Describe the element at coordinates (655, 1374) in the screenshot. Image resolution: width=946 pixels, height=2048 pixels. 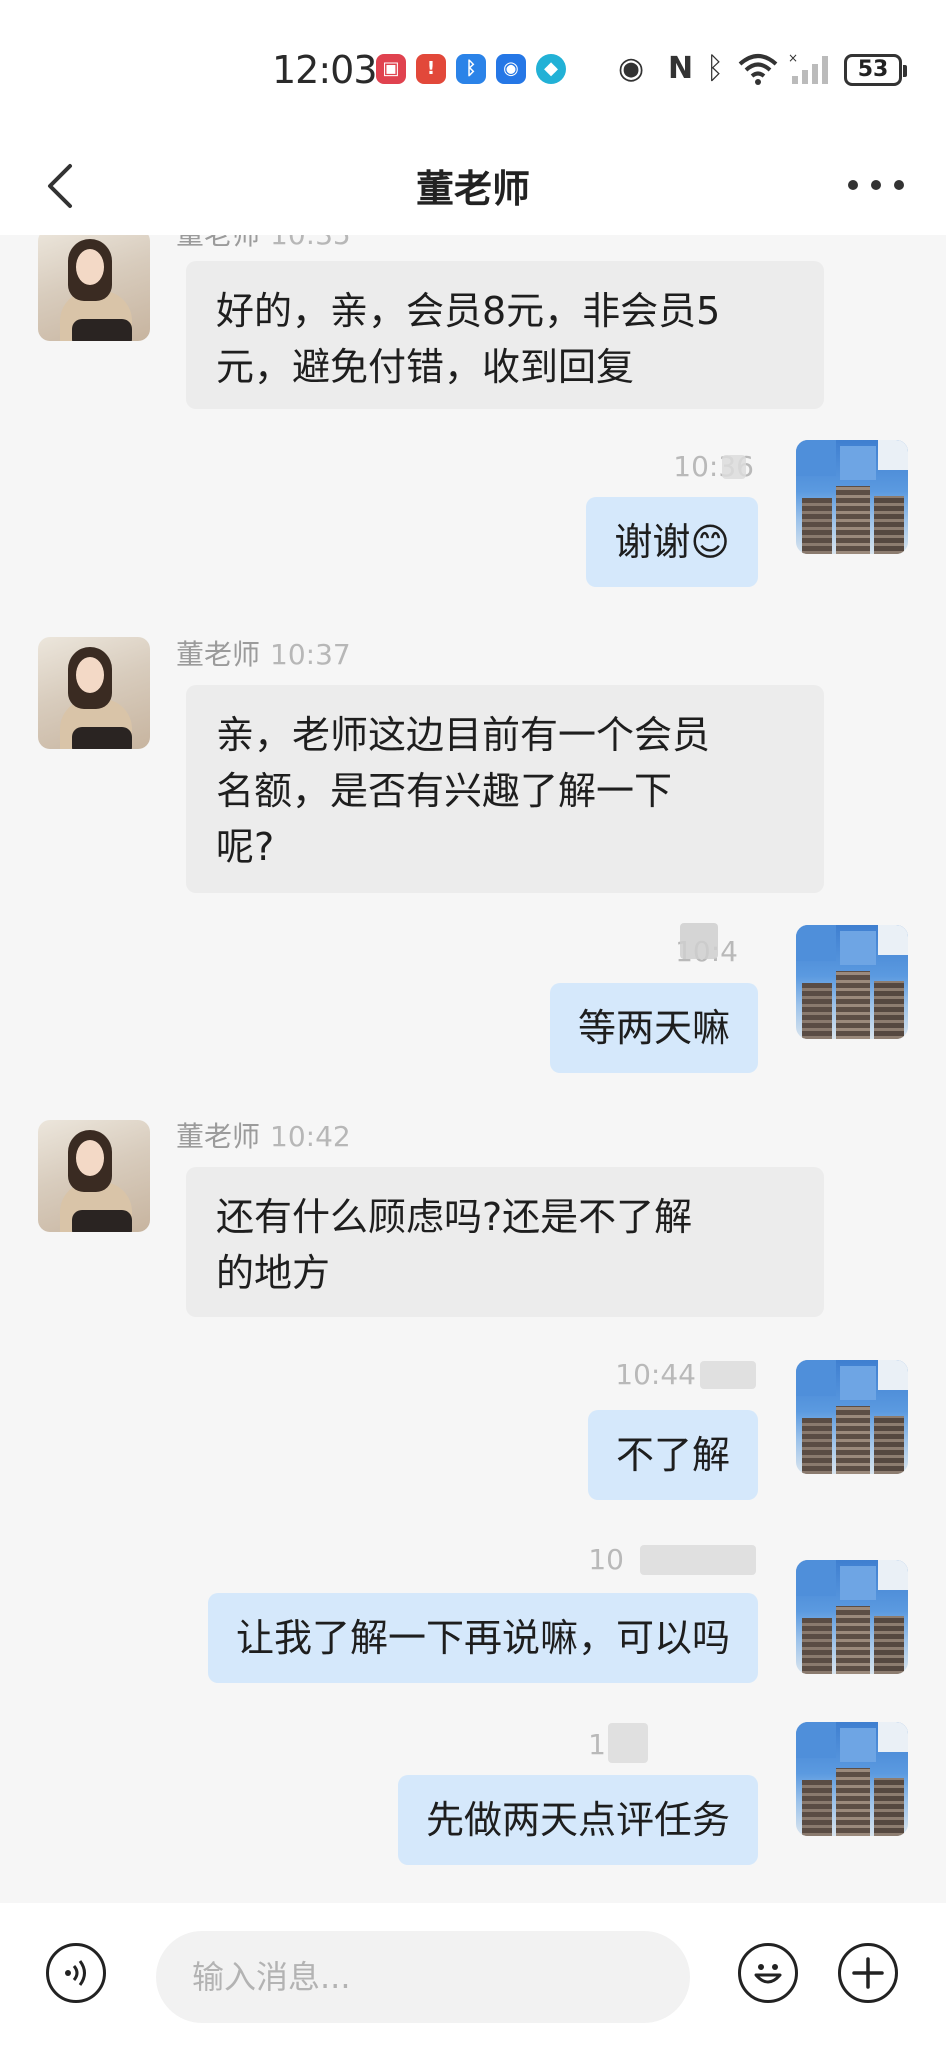
I see `message-time: 10:44` at that location.